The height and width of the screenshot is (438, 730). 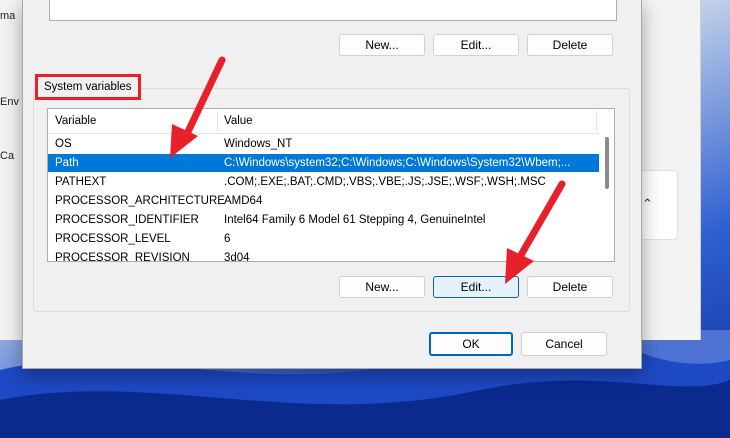 I want to click on system-variables-label: System variables, so click(x=88, y=87).